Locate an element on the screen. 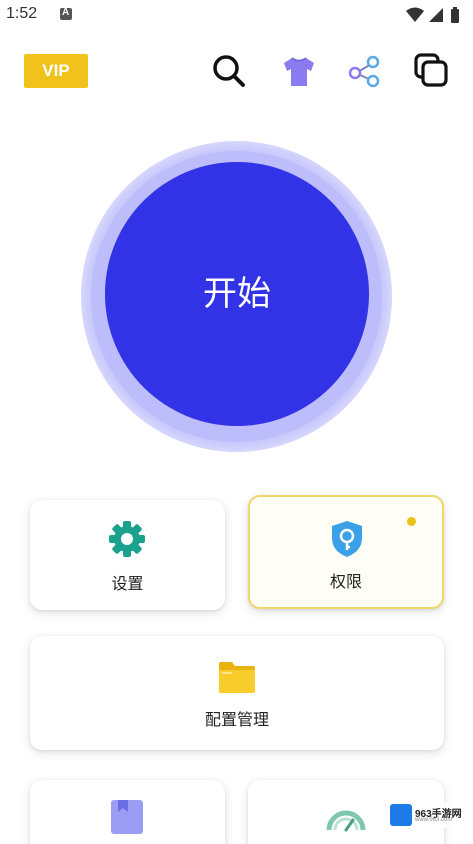 The width and height of the screenshot is (473, 844). gear-icon is located at coordinates (127, 539).